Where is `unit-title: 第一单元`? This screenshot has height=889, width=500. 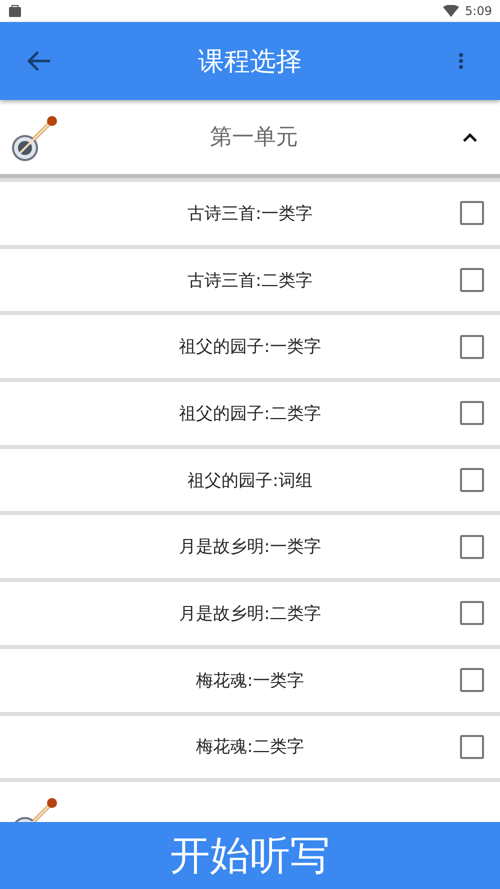 unit-title: 第一单元 is located at coordinates (254, 138).